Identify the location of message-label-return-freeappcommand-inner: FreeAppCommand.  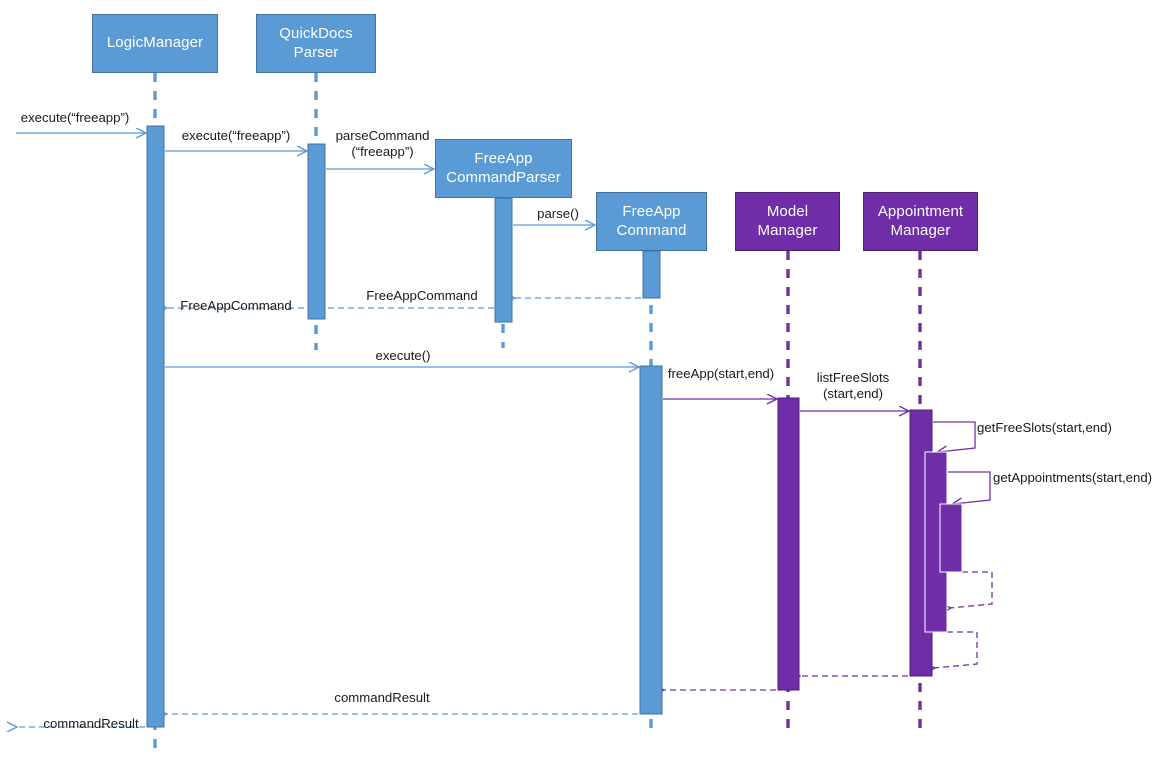
(422, 295).